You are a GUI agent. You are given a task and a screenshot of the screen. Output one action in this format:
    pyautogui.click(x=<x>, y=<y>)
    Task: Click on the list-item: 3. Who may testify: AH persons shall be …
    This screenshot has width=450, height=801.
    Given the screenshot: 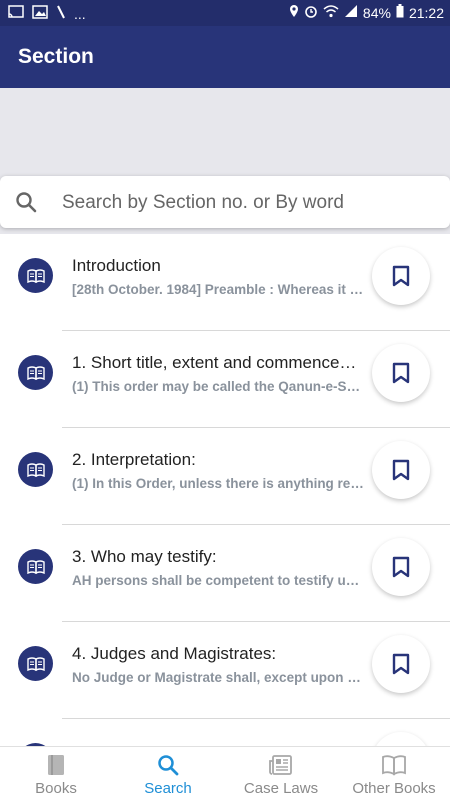 What is the action you would take?
    pyautogui.click(x=225, y=573)
    